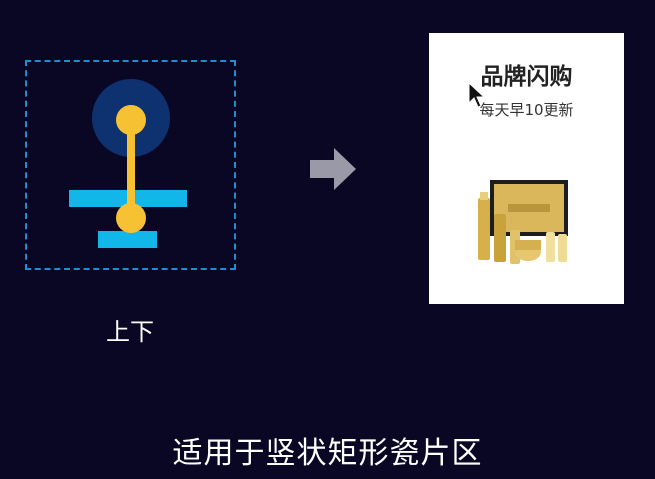 The width and height of the screenshot is (655, 479). I want to click on product-bottle-cap, so click(484, 196).